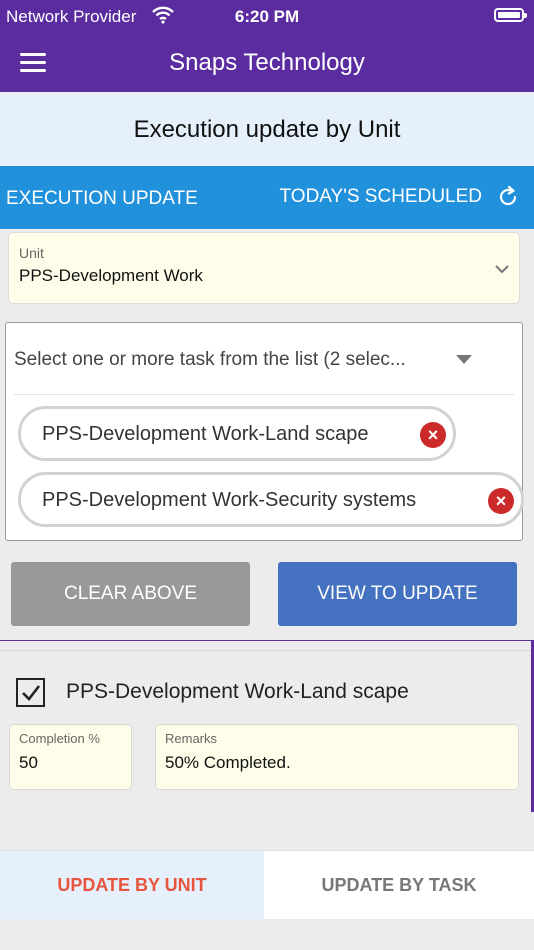  Describe the element at coordinates (111, 275) in the screenshot. I see `unit-value: PPS-Development Work` at that location.